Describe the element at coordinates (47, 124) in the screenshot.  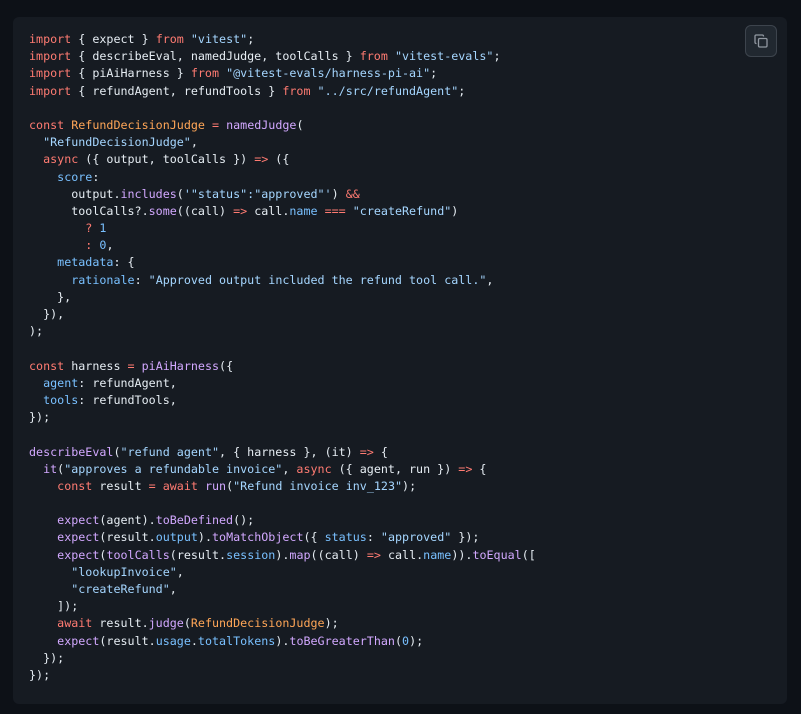
I see `code-token: const` at that location.